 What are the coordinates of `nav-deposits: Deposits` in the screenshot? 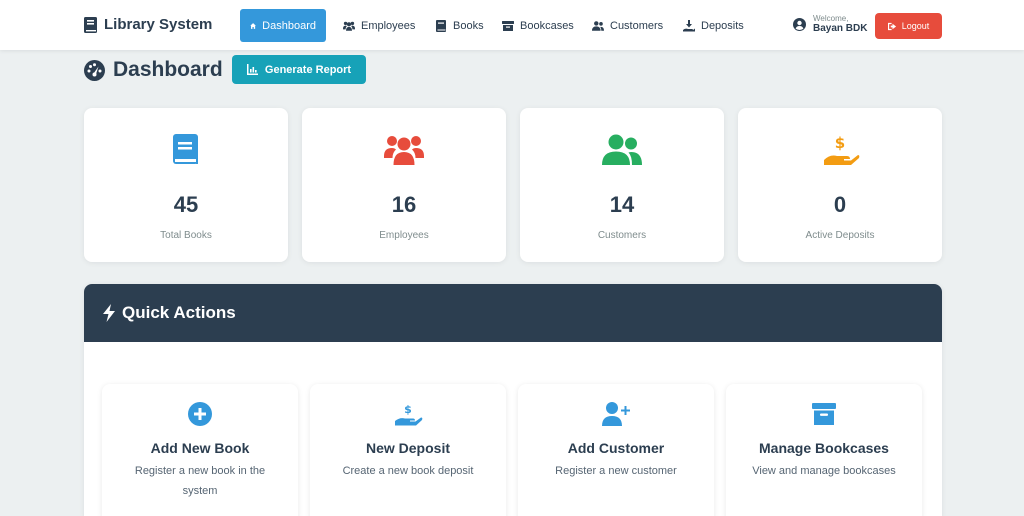 It's located at (713, 25).